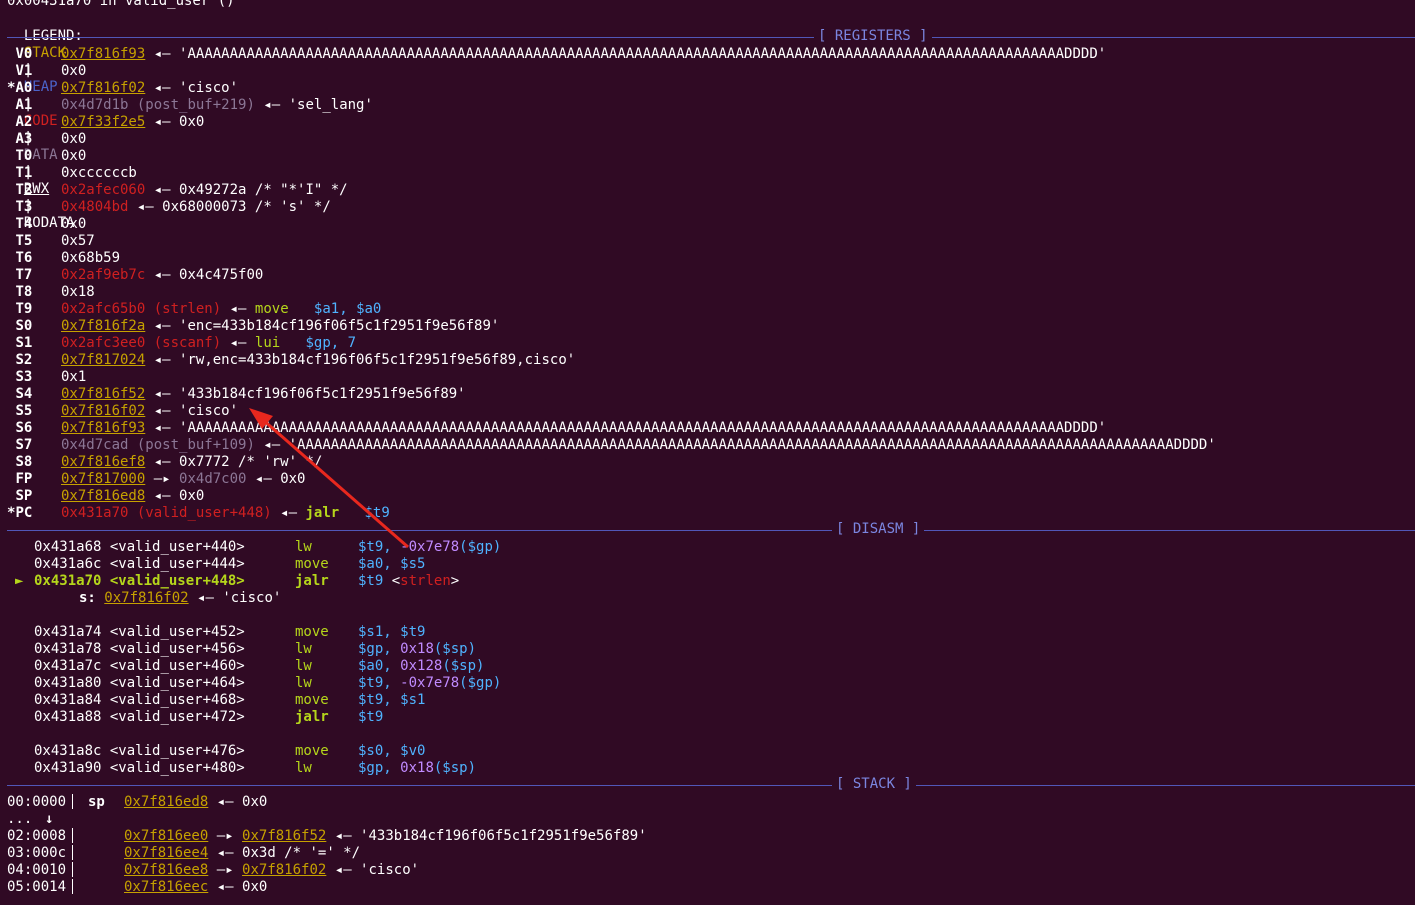 The width and height of the screenshot is (1415, 905). What do you see at coordinates (96, 802) in the screenshot?
I see `stack-reg: sp` at bounding box center [96, 802].